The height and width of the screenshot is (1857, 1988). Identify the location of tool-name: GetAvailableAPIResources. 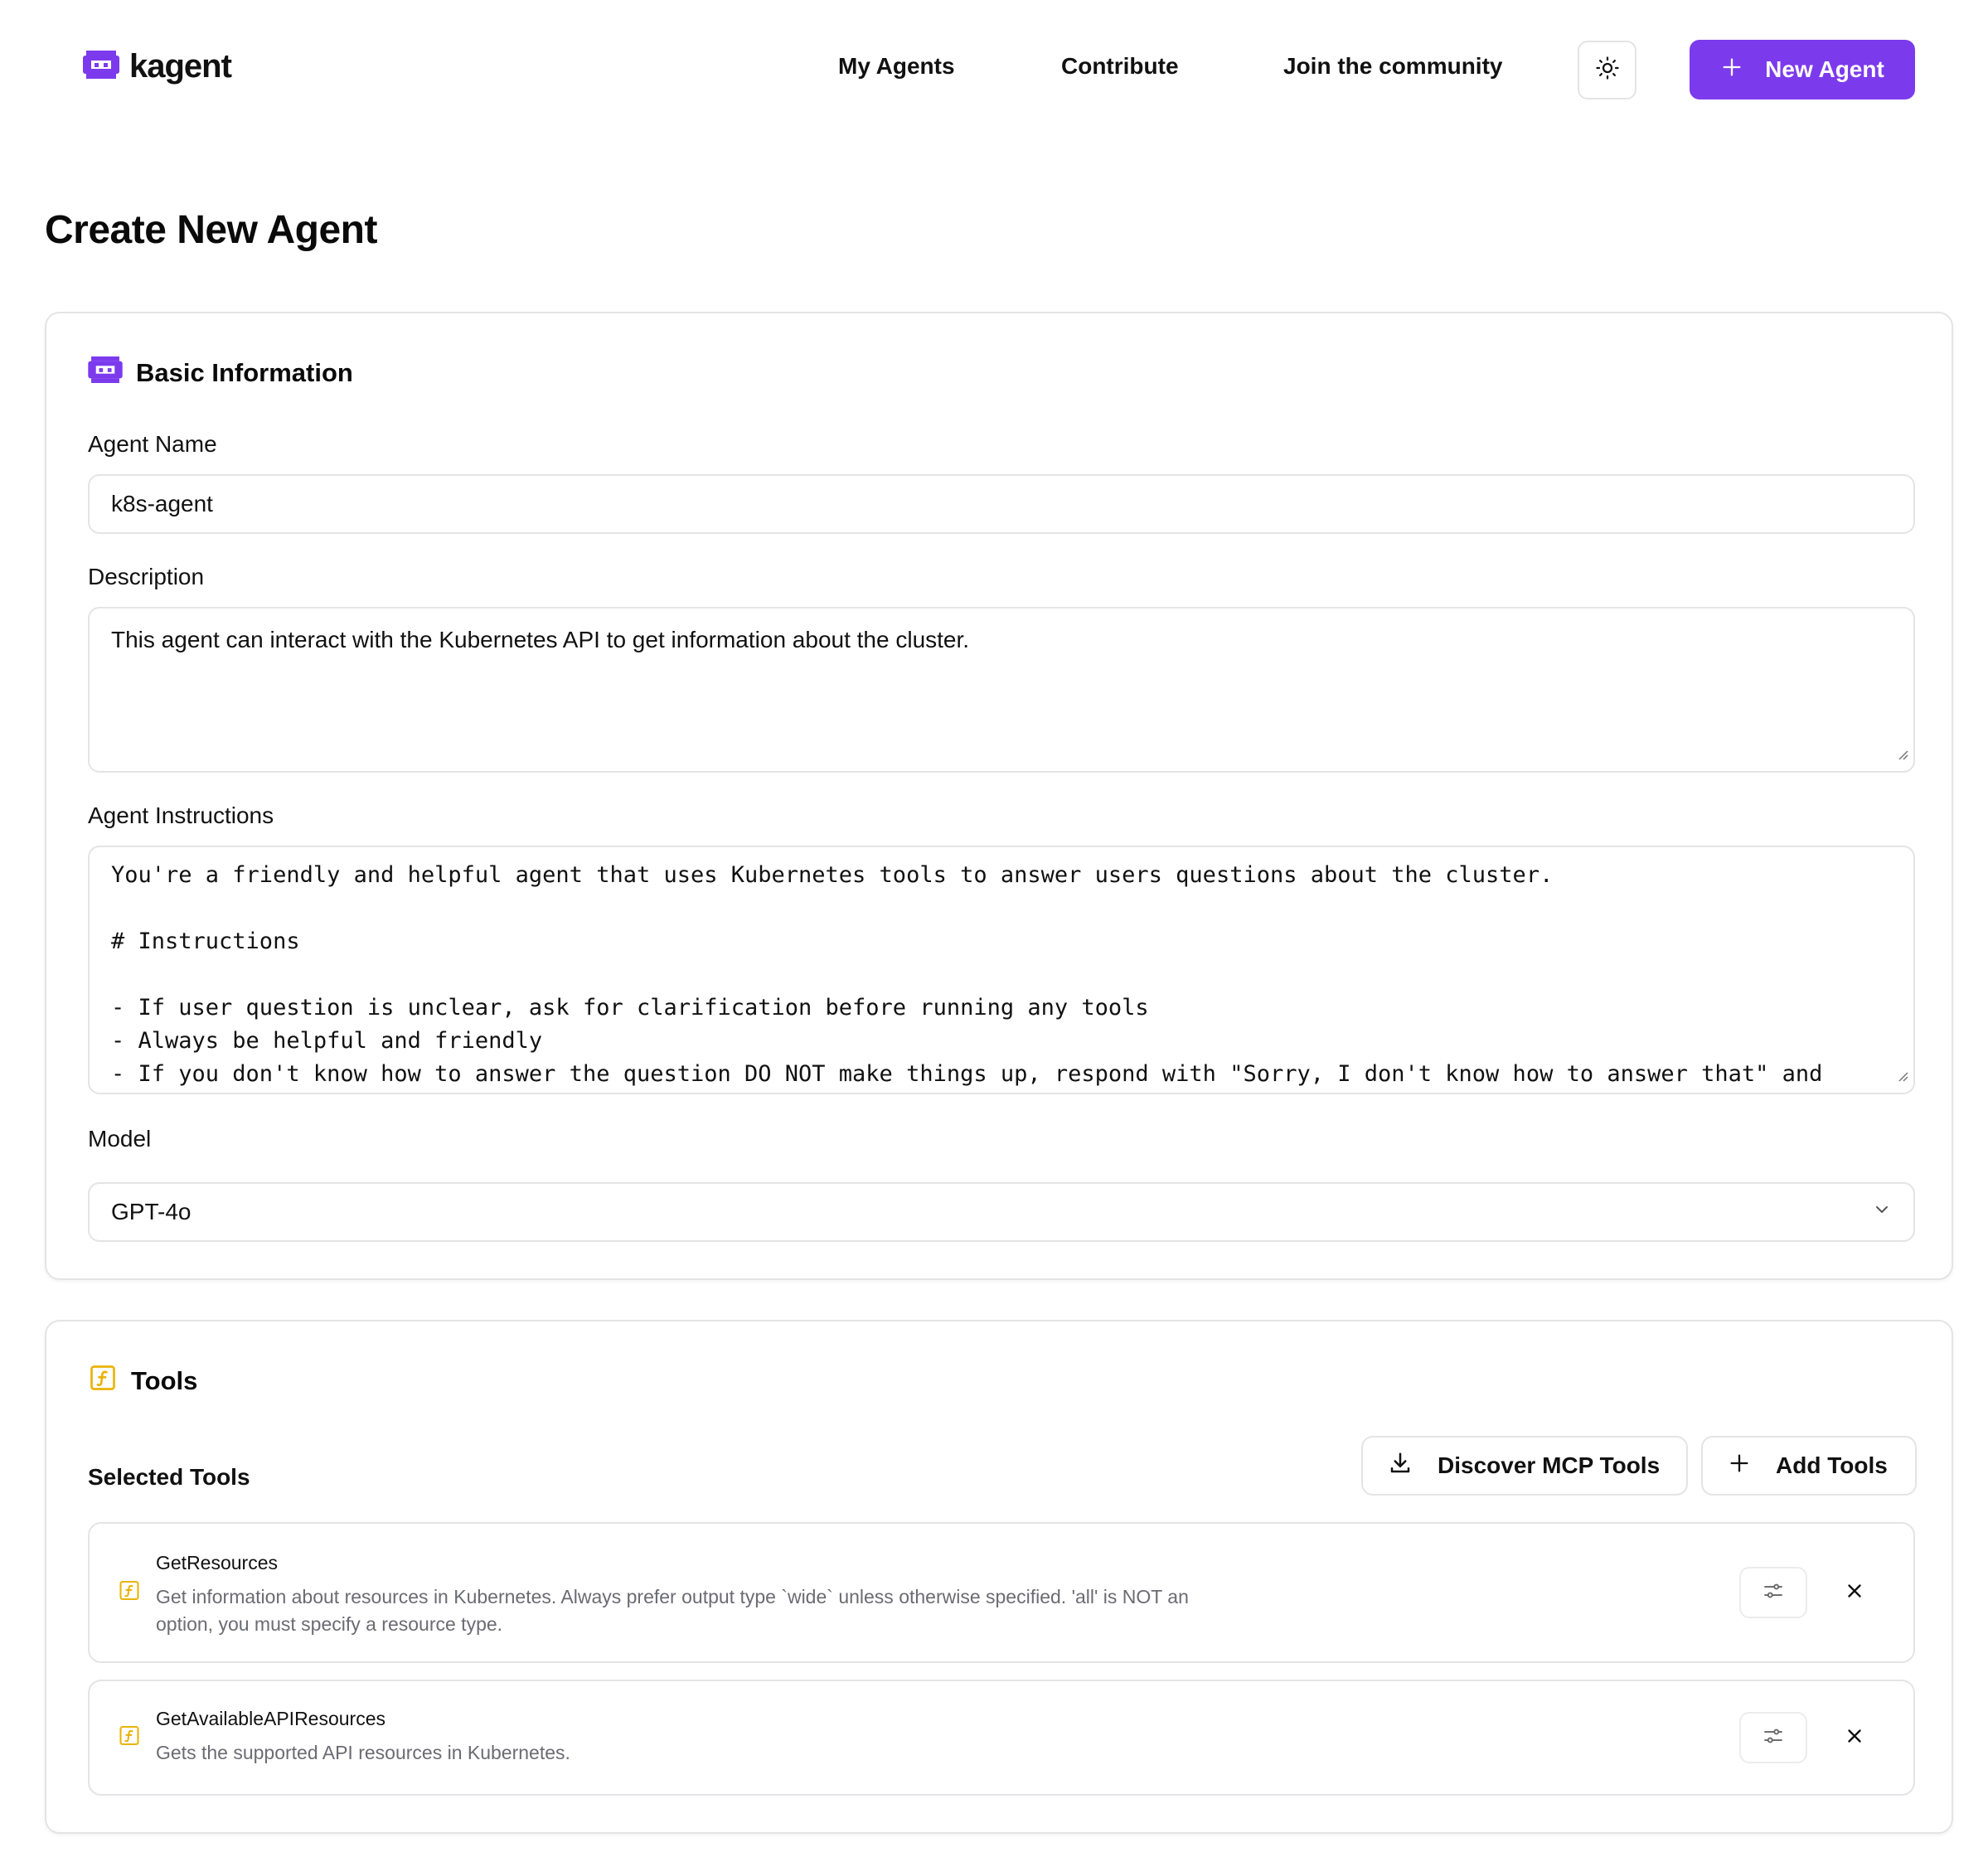
(270, 1718).